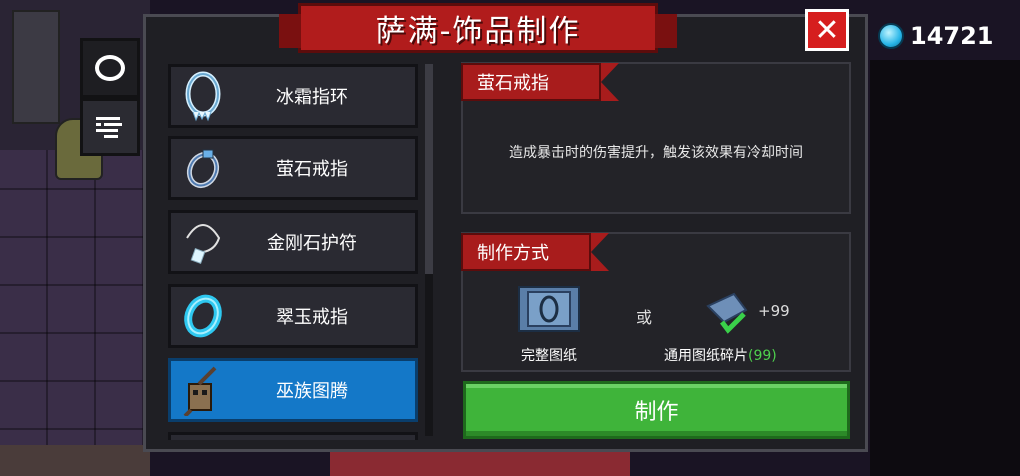 This screenshot has height=476, width=1020. I want to click on item-description: 造成暴击时的伤害提升，触发该效果有冷却时间, so click(656, 153).